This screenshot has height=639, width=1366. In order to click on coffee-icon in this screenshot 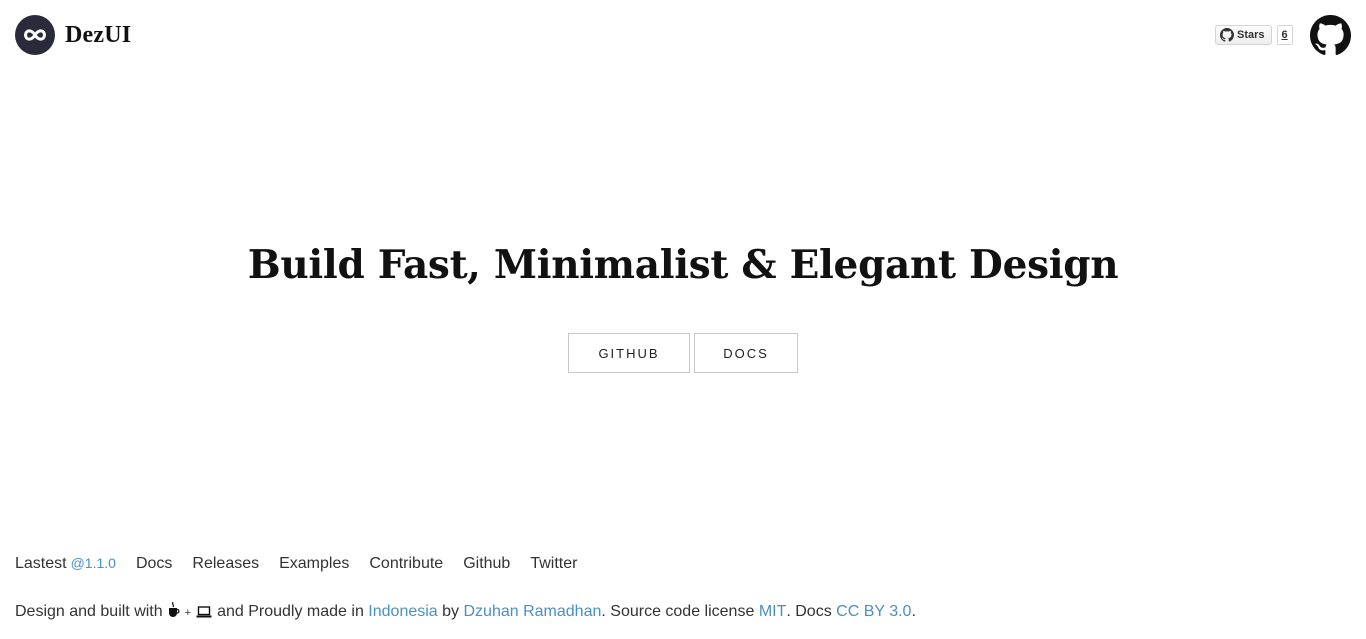, I will do `click(174, 610)`.